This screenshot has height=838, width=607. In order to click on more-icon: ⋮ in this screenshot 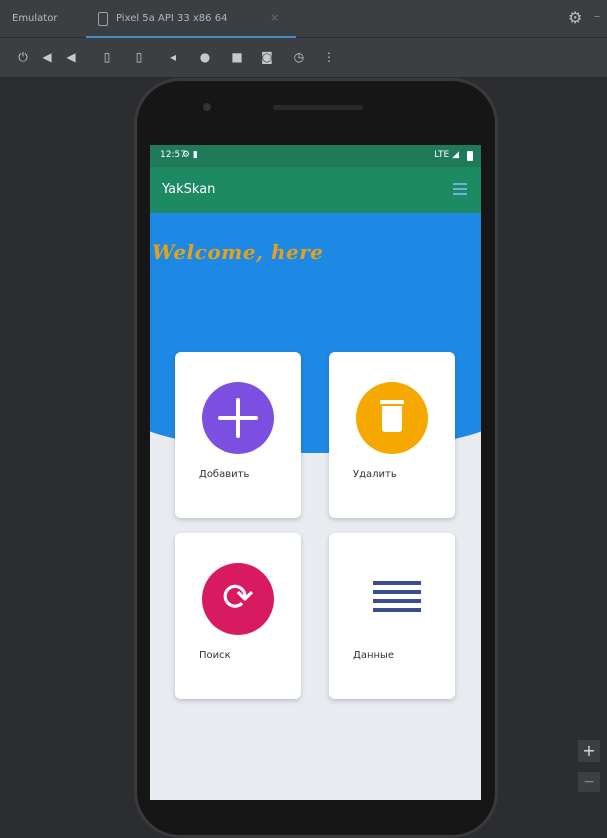, I will do `click(329, 57)`.